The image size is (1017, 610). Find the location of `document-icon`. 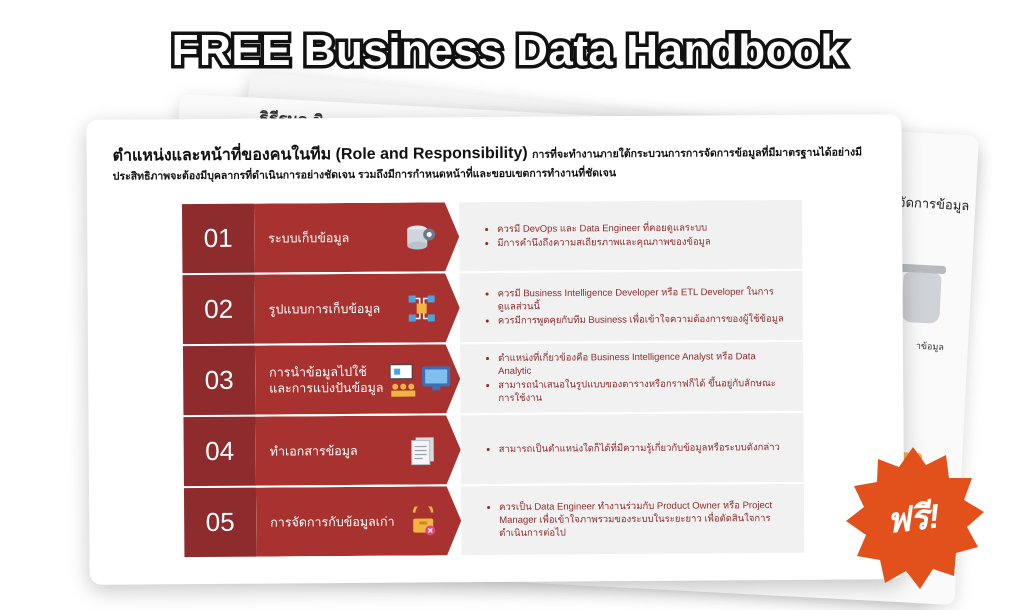

document-icon is located at coordinates (423, 450).